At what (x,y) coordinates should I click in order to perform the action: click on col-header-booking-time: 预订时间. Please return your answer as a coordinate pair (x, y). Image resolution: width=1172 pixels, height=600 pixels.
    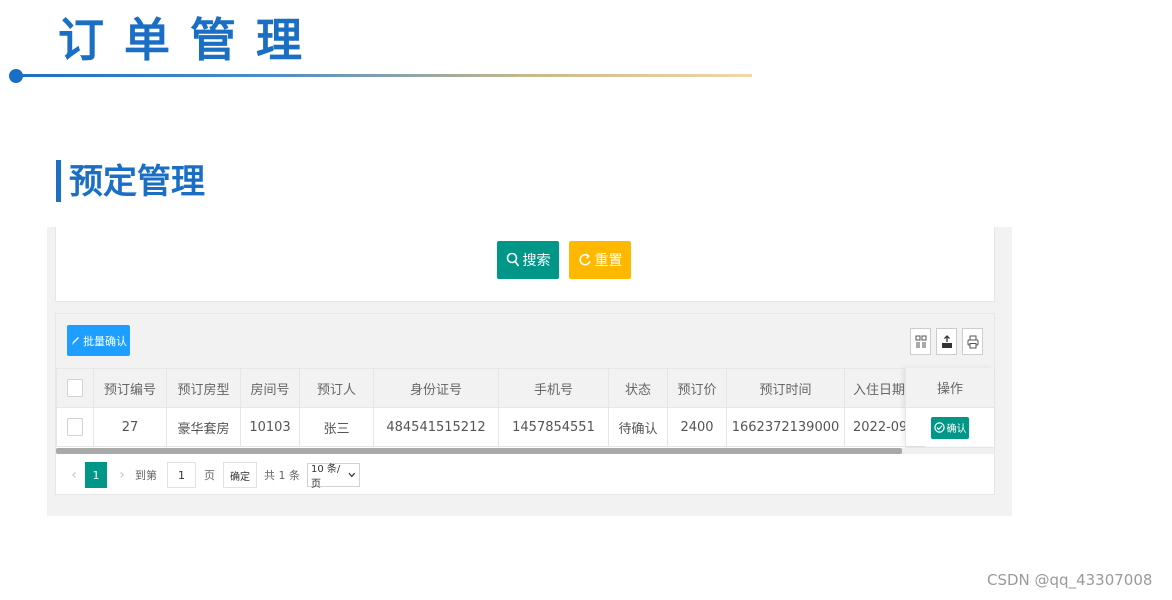
    Looking at the image, I should click on (785, 388).